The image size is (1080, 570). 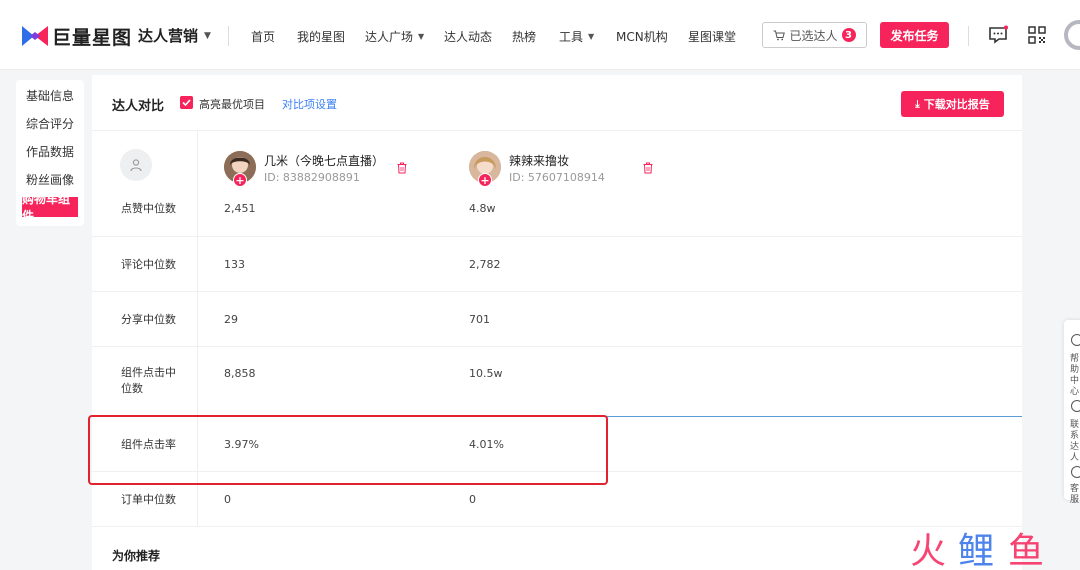 I want to click on headset-icon, so click(x=1075, y=472).